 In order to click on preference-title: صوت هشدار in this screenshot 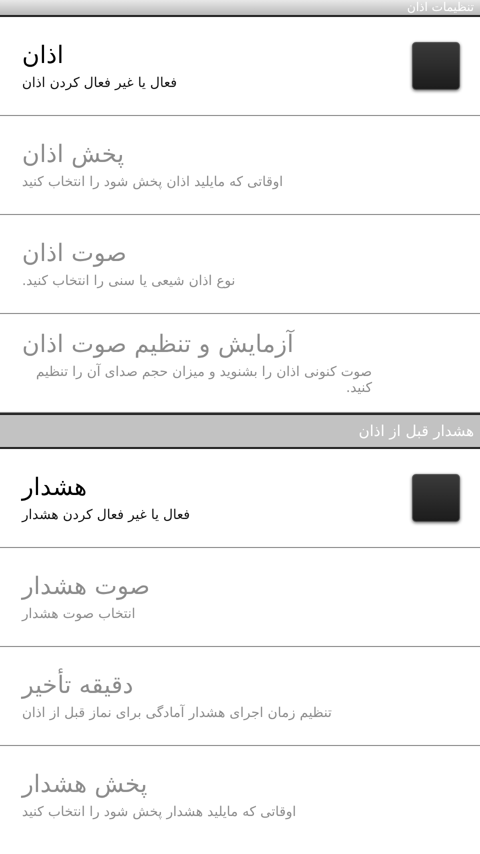, I will do `click(86, 586)`.